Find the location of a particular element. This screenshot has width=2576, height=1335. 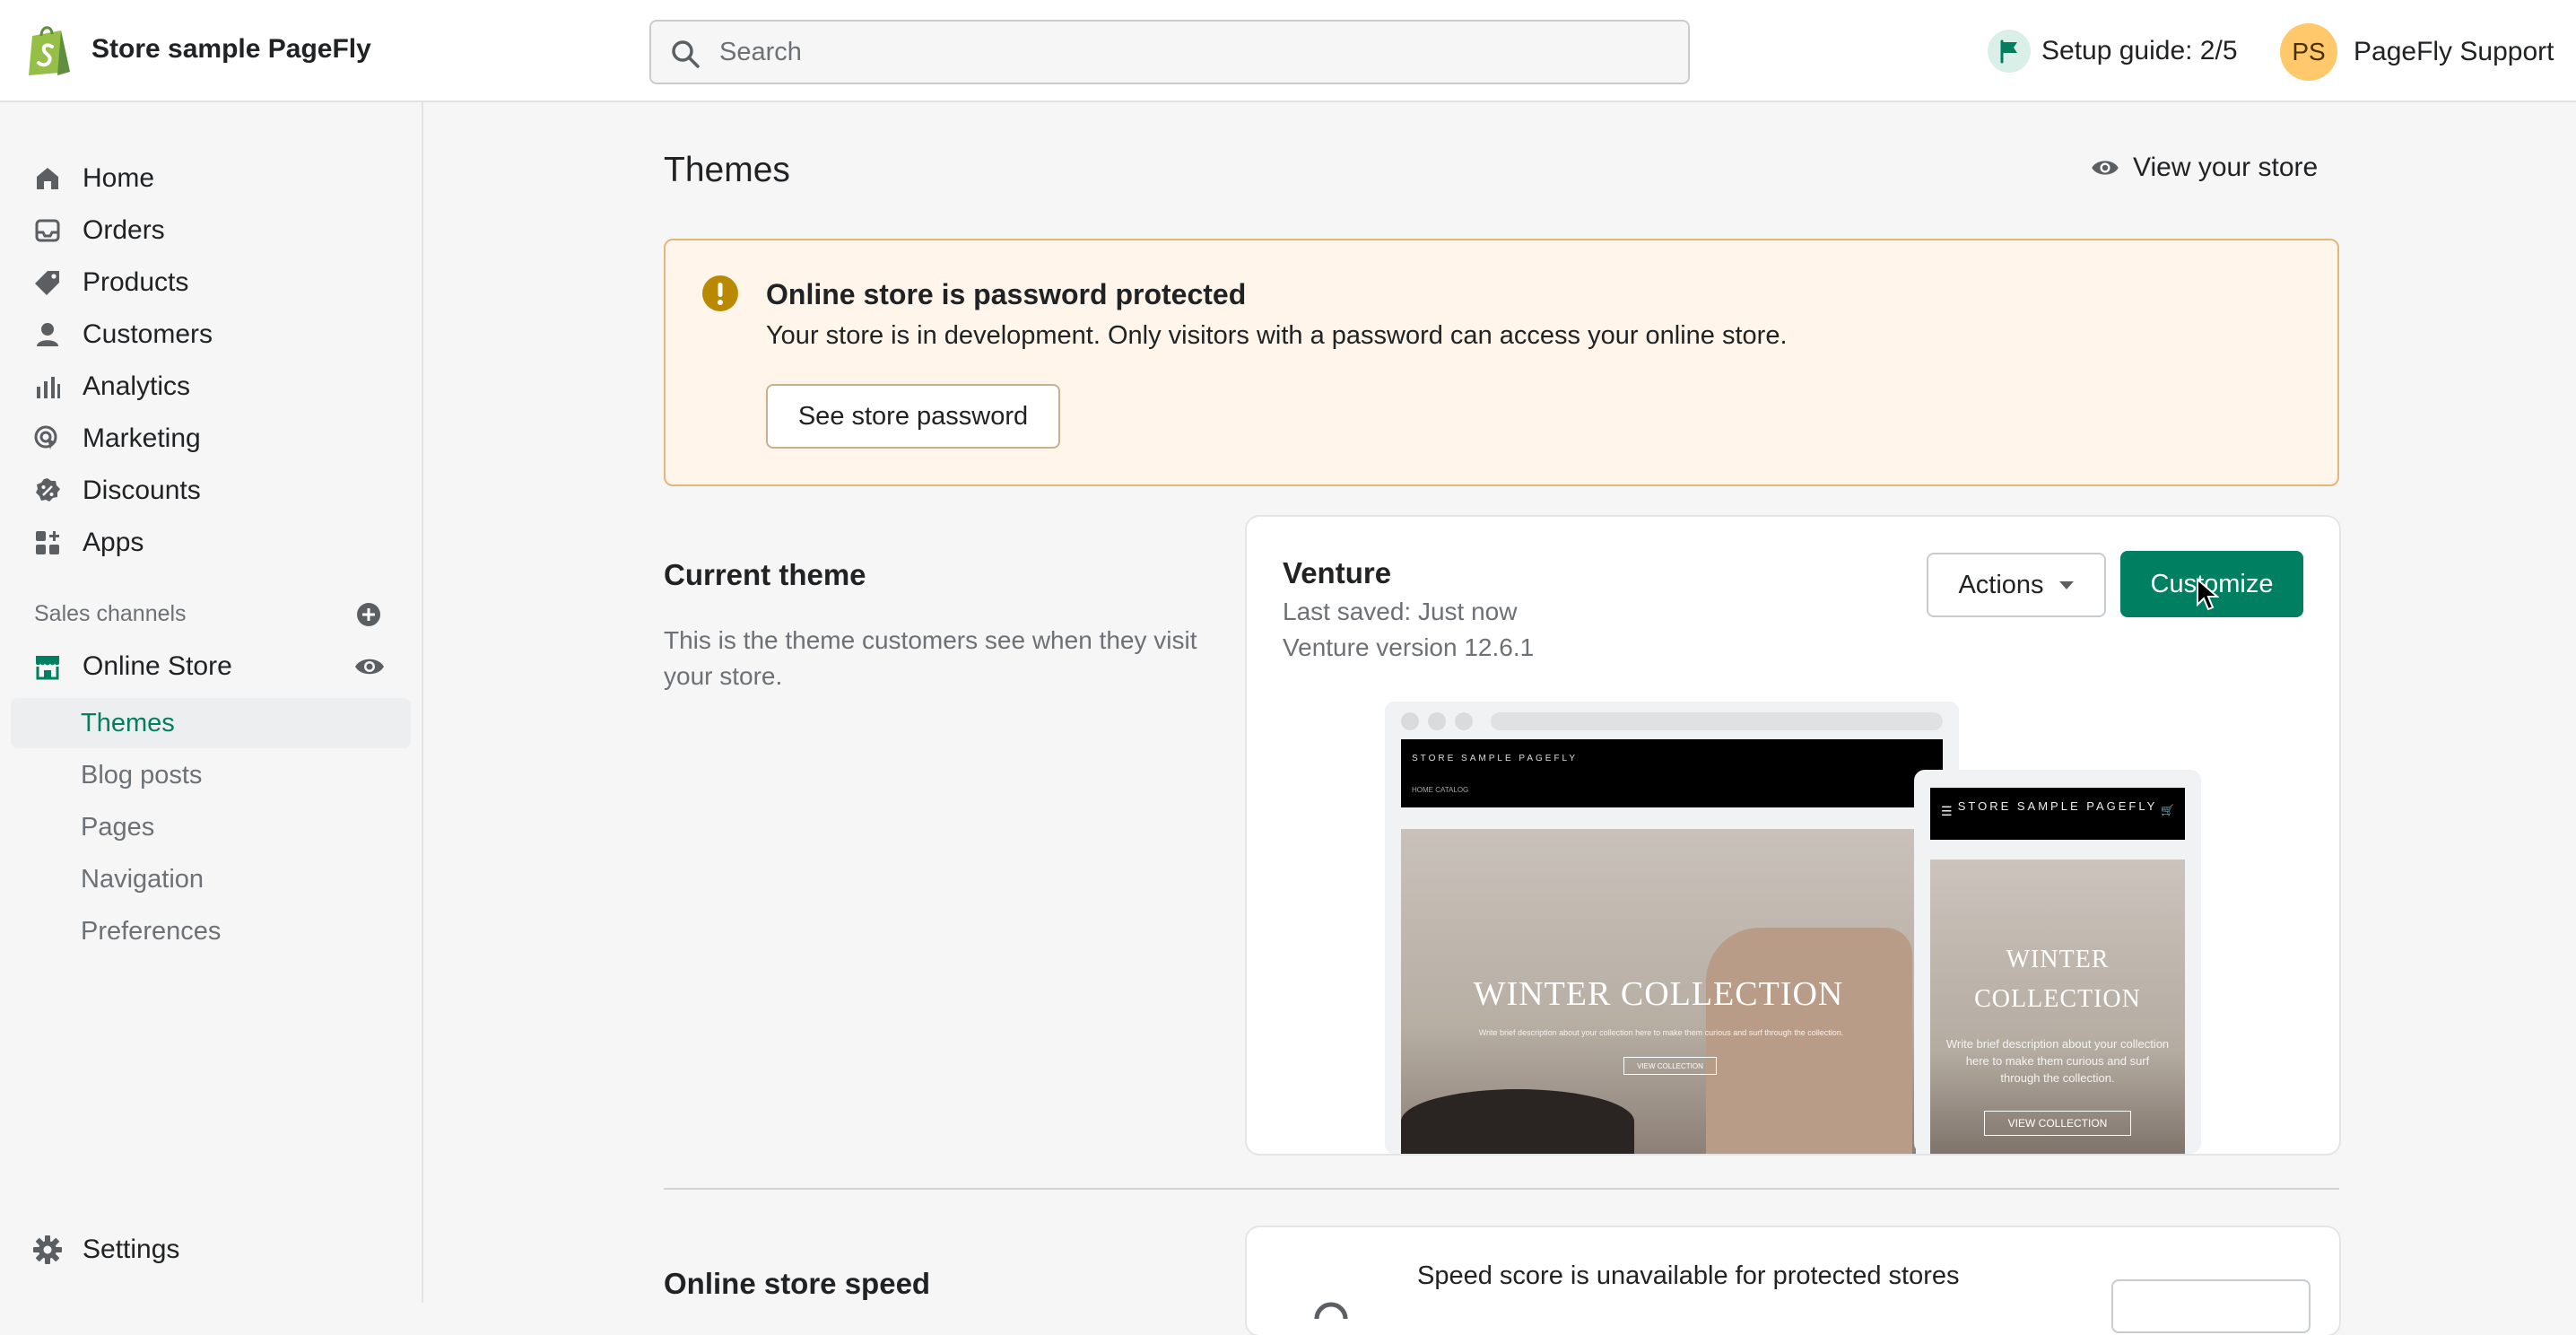

mobile-preview-brand: STORE SAMPLE PAGEFLY is located at coordinates (2057, 806).